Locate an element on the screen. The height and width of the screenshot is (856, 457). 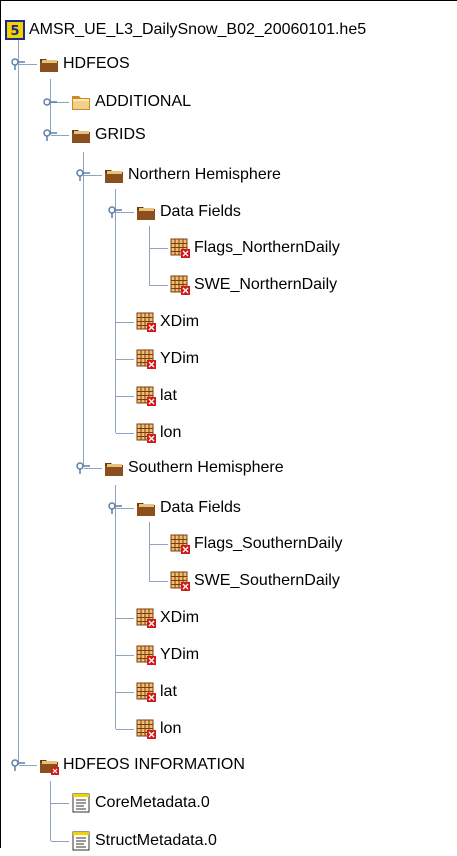
collapse-toggle-southern-hemisphere is located at coordinates (83, 468).